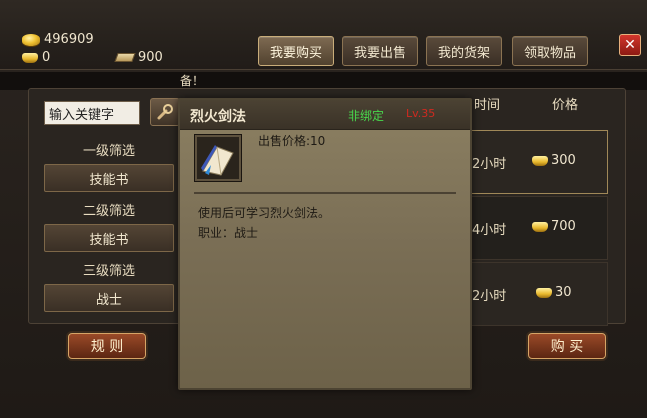 The image size is (647, 418). I want to click on close-button: ✕, so click(630, 45).